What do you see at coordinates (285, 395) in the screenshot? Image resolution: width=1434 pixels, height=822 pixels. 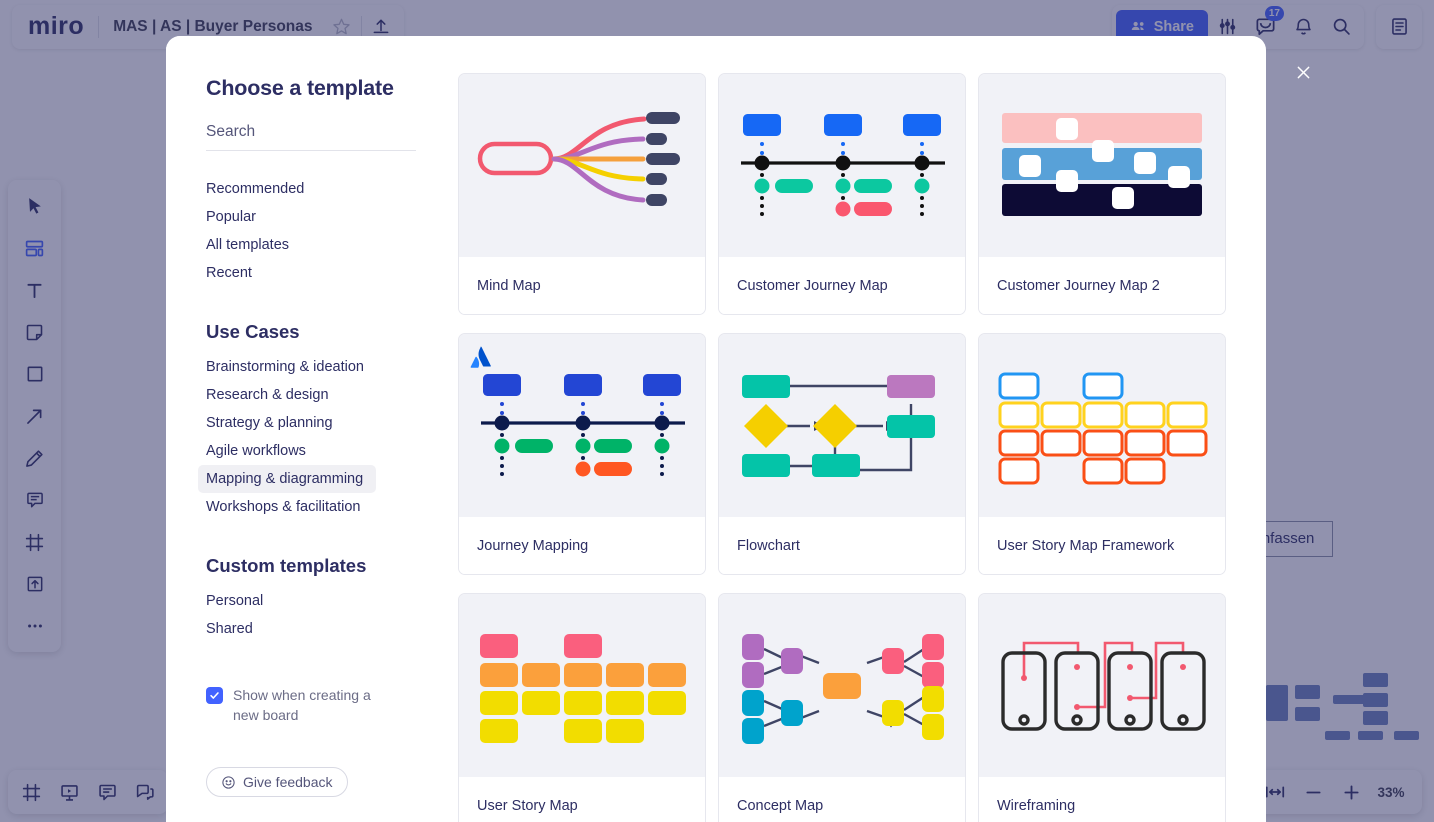 I see `sidebar-item-research: Research & design` at bounding box center [285, 395].